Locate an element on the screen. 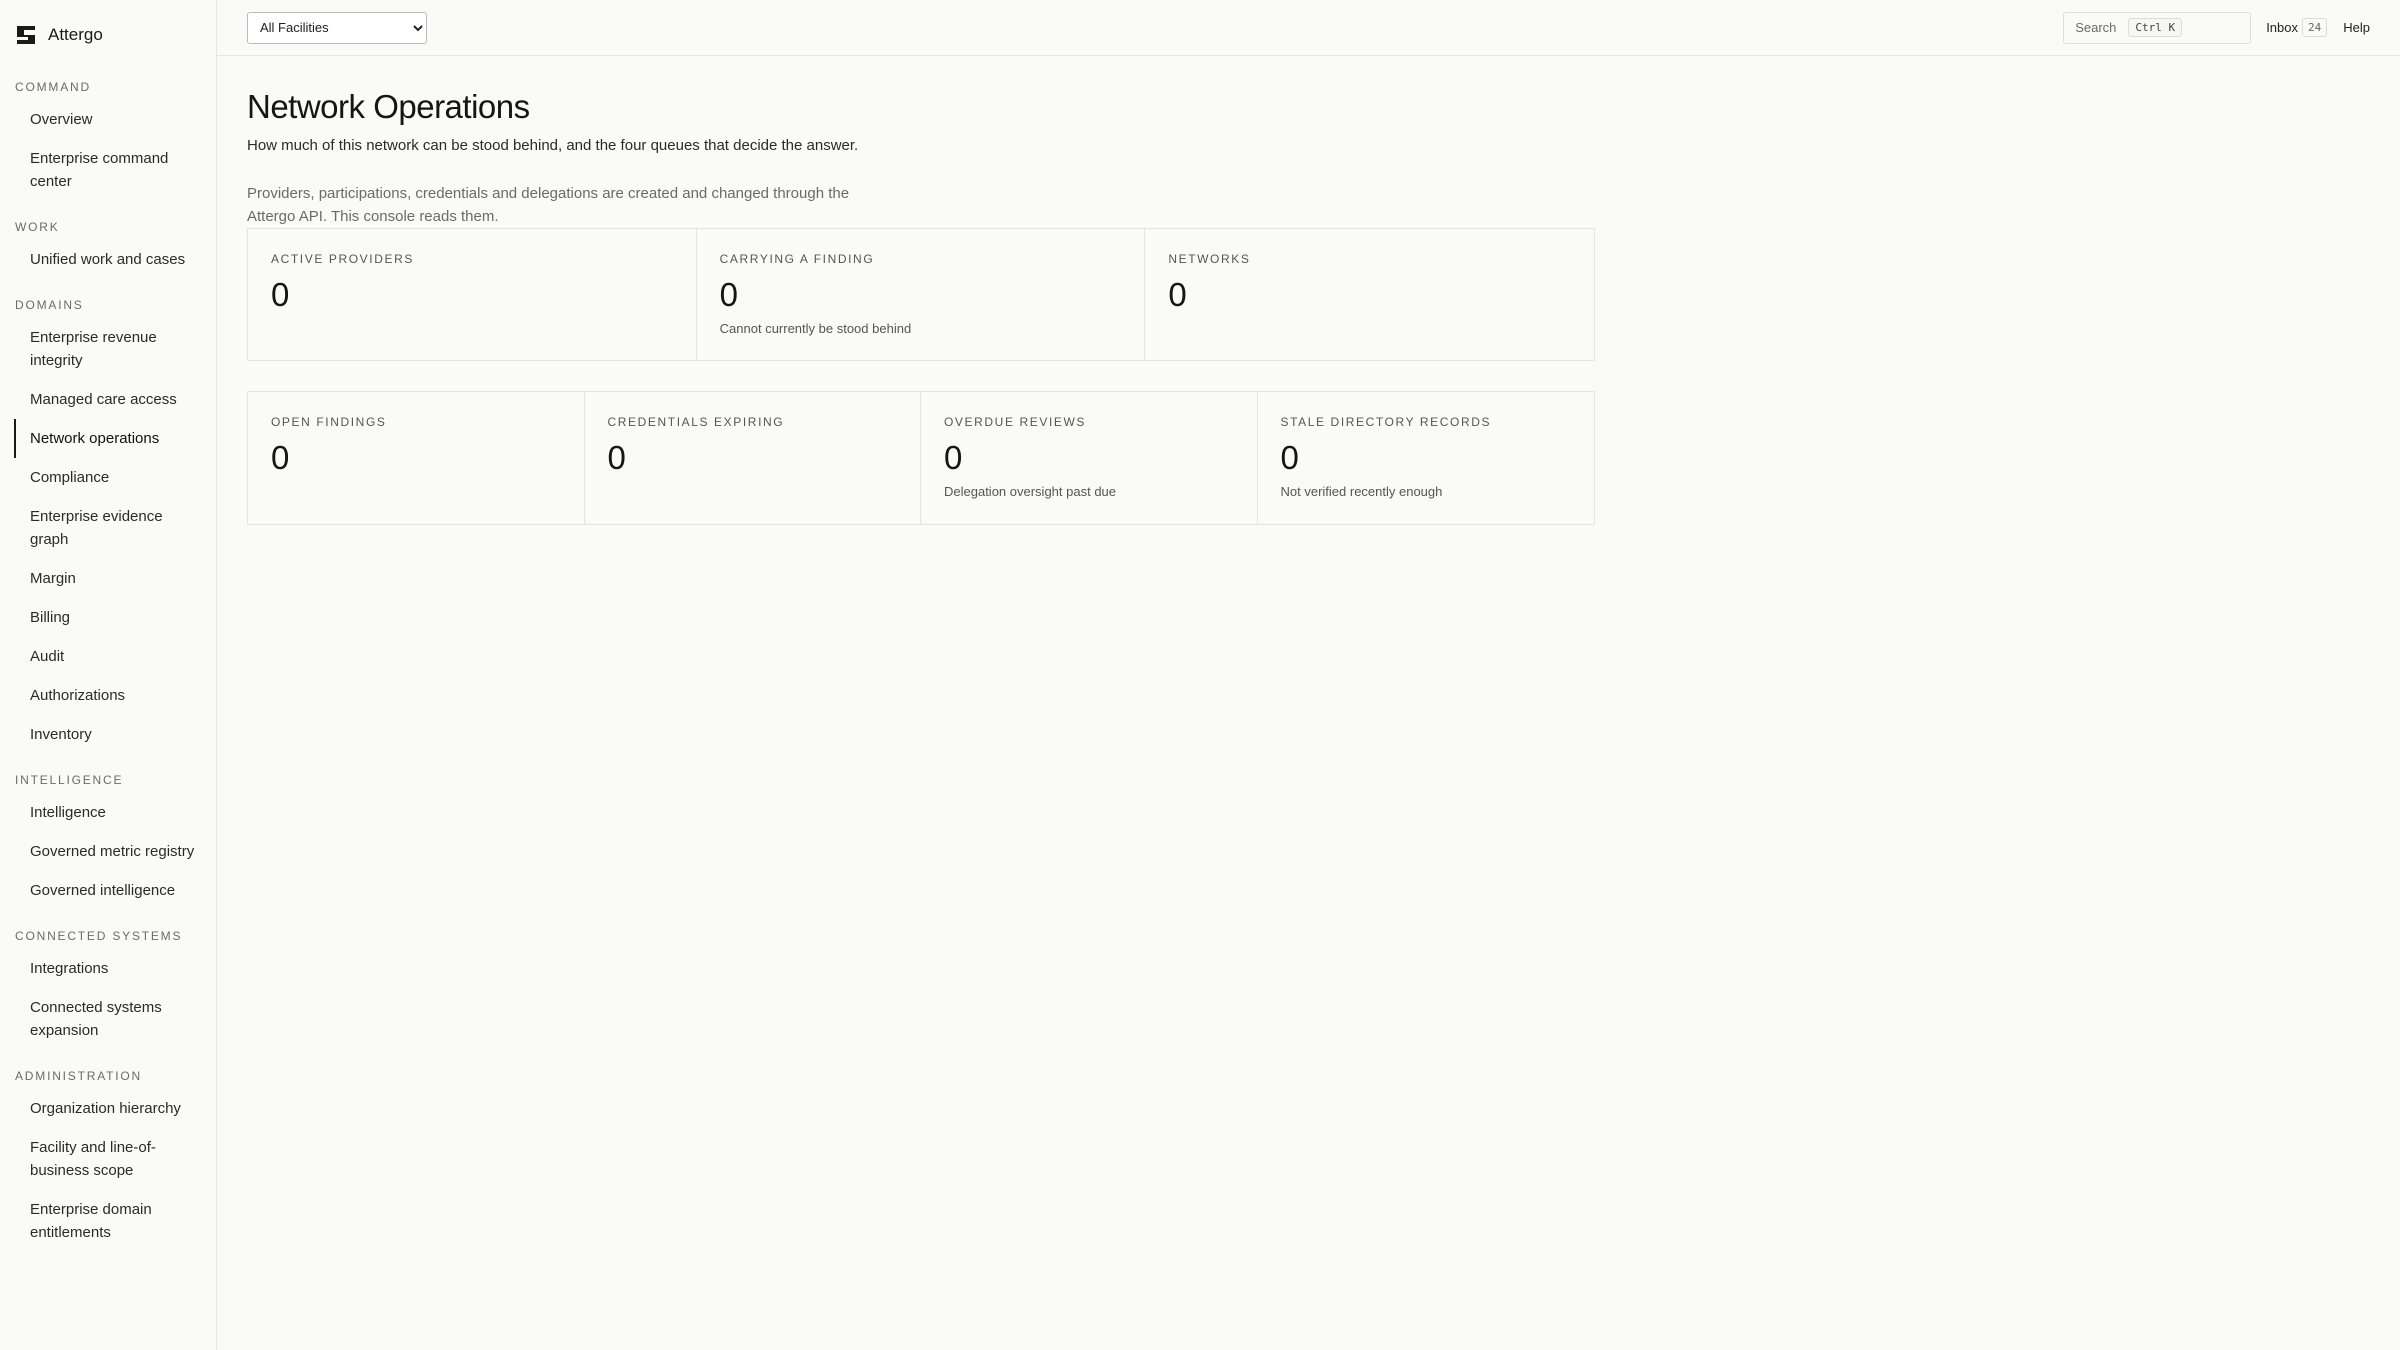 The width and height of the screenshot is (2400, 1350). stat-description: Cannot currently be stood behind is located at coordinates (815, 328).